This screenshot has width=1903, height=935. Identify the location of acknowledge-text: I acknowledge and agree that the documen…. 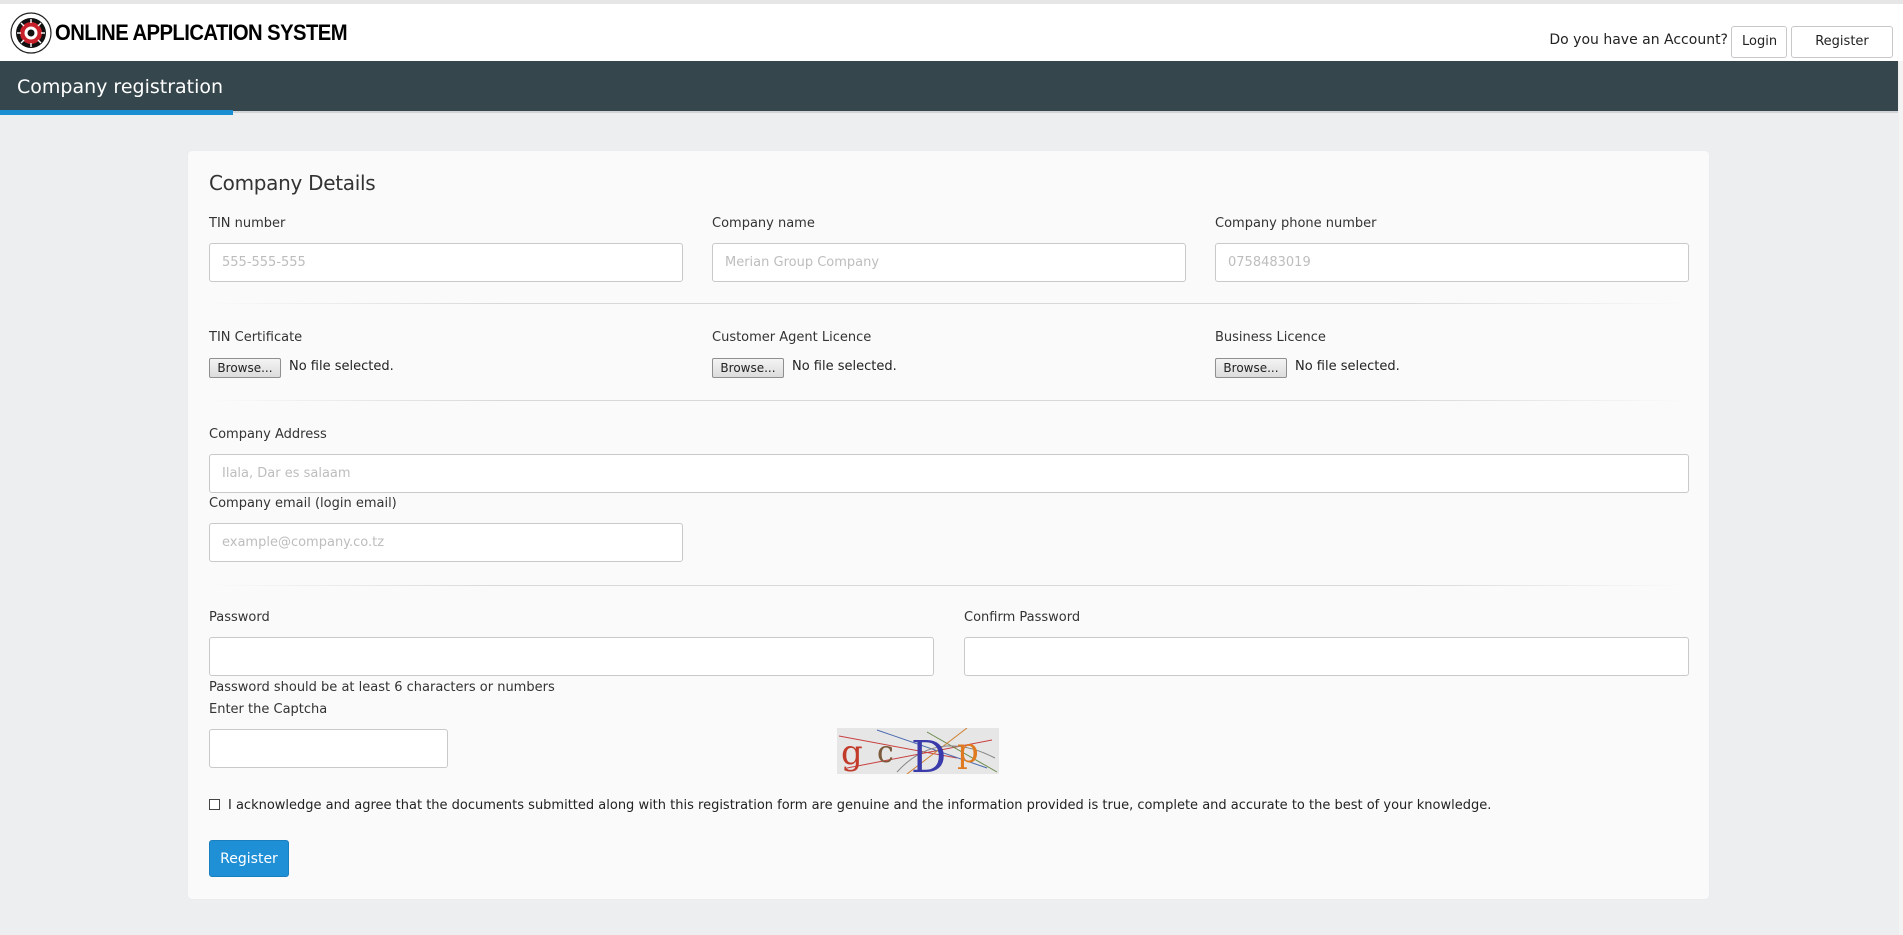
(860, 805).